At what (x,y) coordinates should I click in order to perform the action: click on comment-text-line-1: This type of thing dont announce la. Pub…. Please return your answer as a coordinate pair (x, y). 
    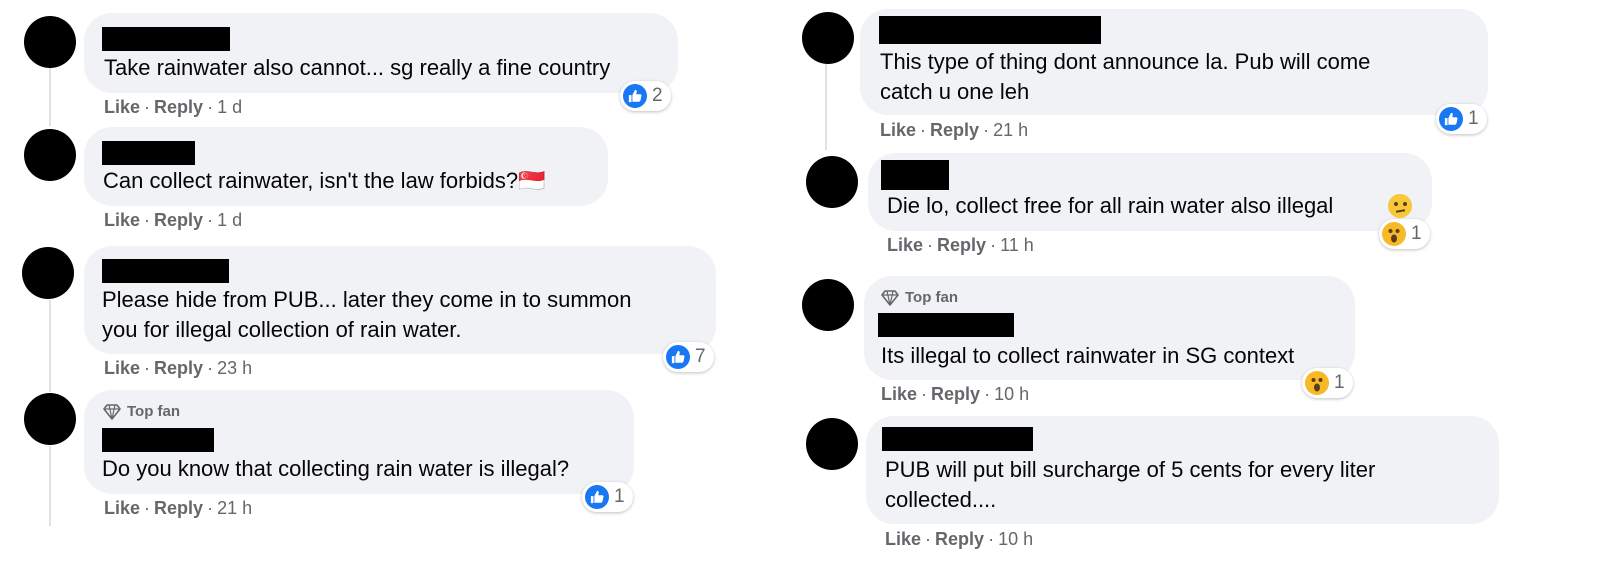
    Looking at the image, I should click on (1125, 61).